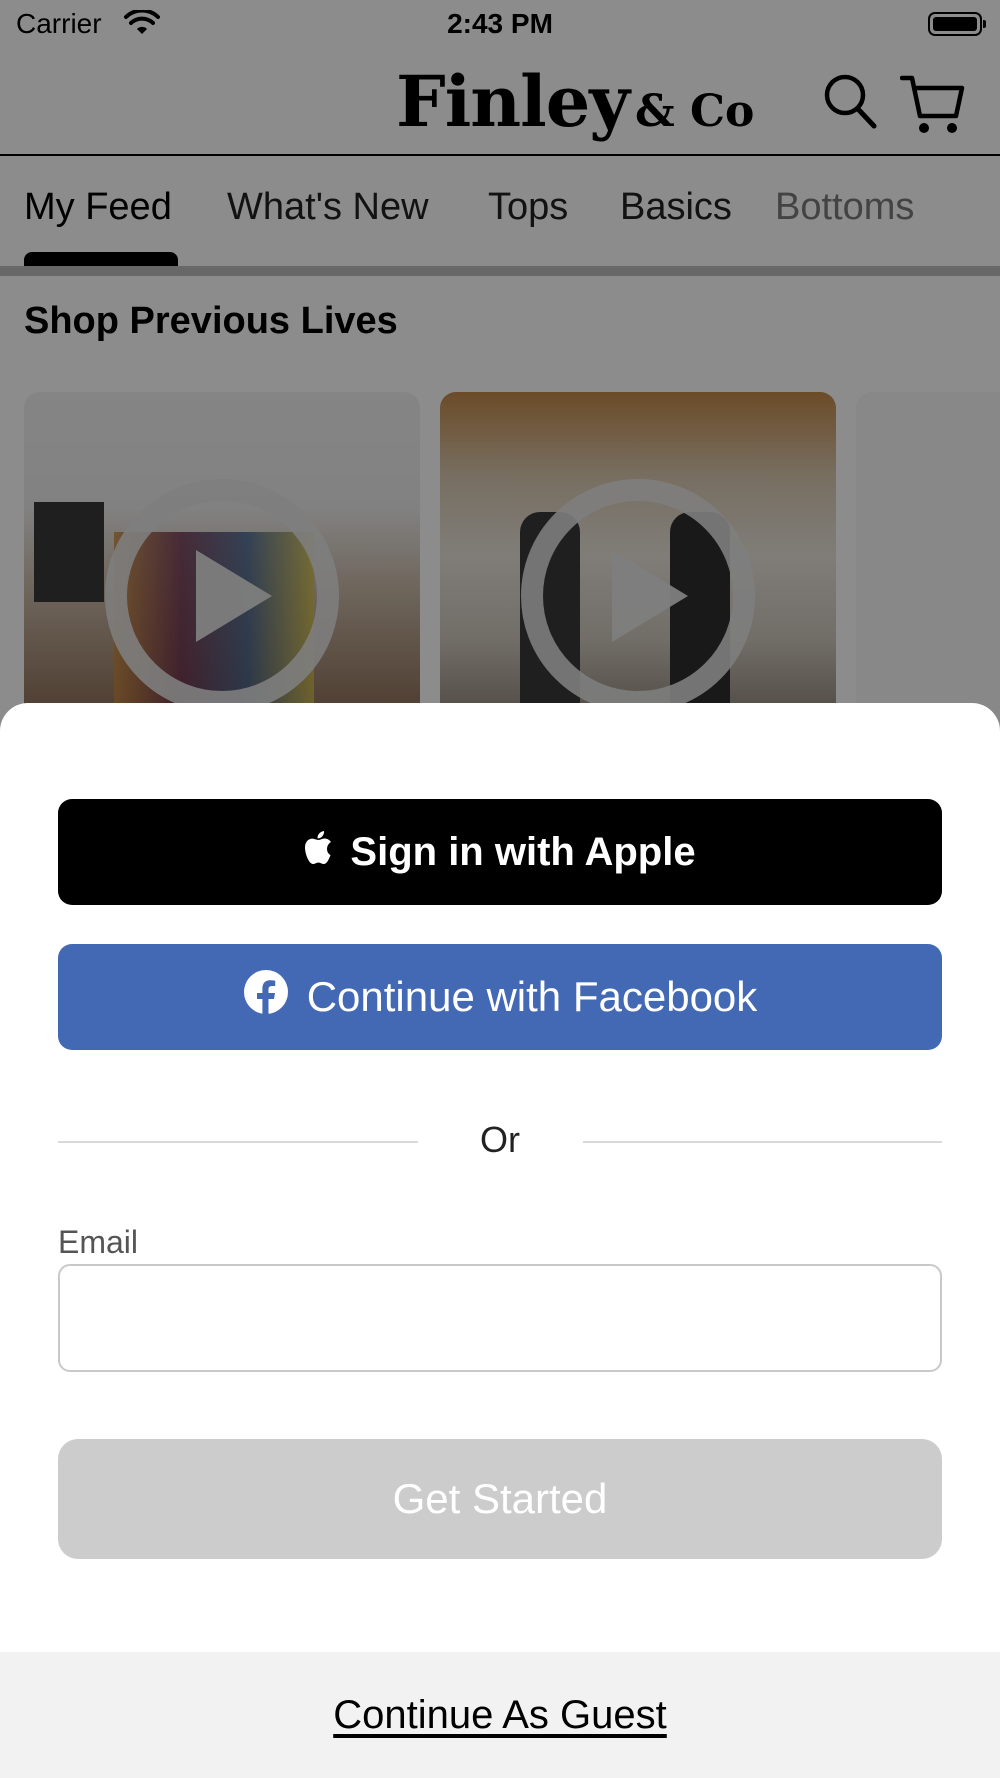 The image size is (1000, 1778). I want to click on guest-bar: Continue As Guest, so click(500, 1715).